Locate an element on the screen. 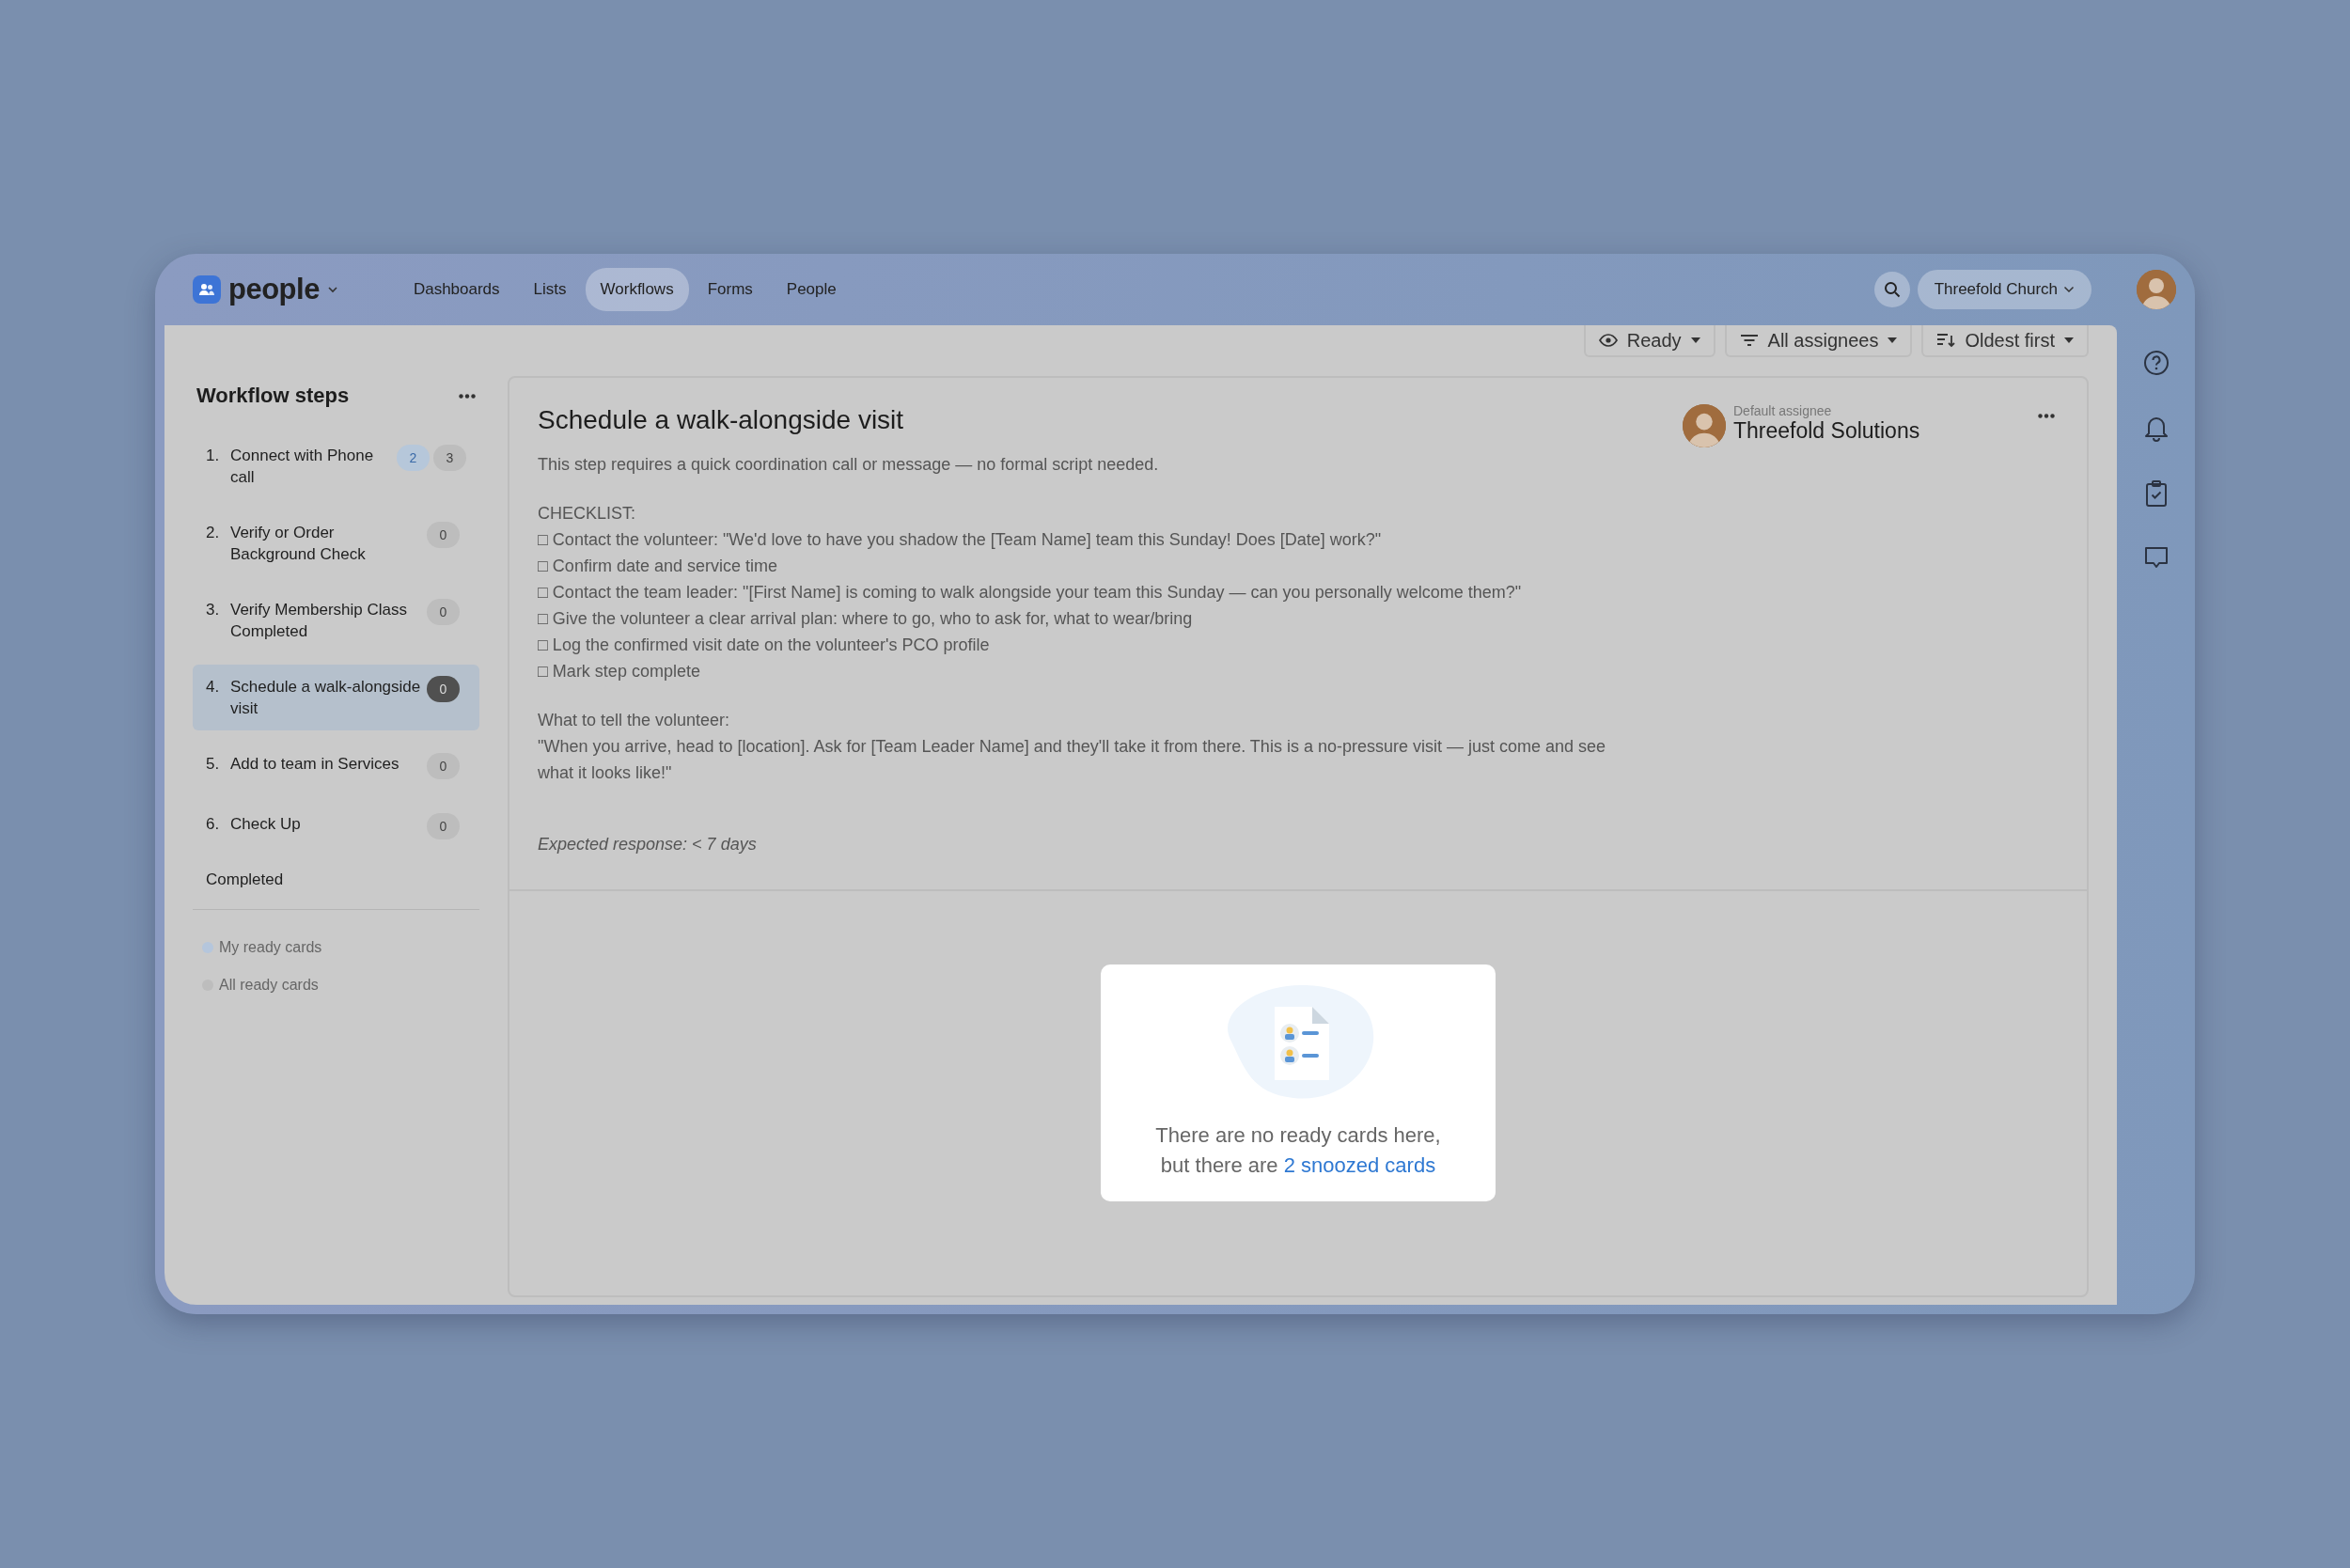 Image resolution: width=2350 pixels, height=1568 pixels. assignee-avatar is located at coordinates (1704, 425).